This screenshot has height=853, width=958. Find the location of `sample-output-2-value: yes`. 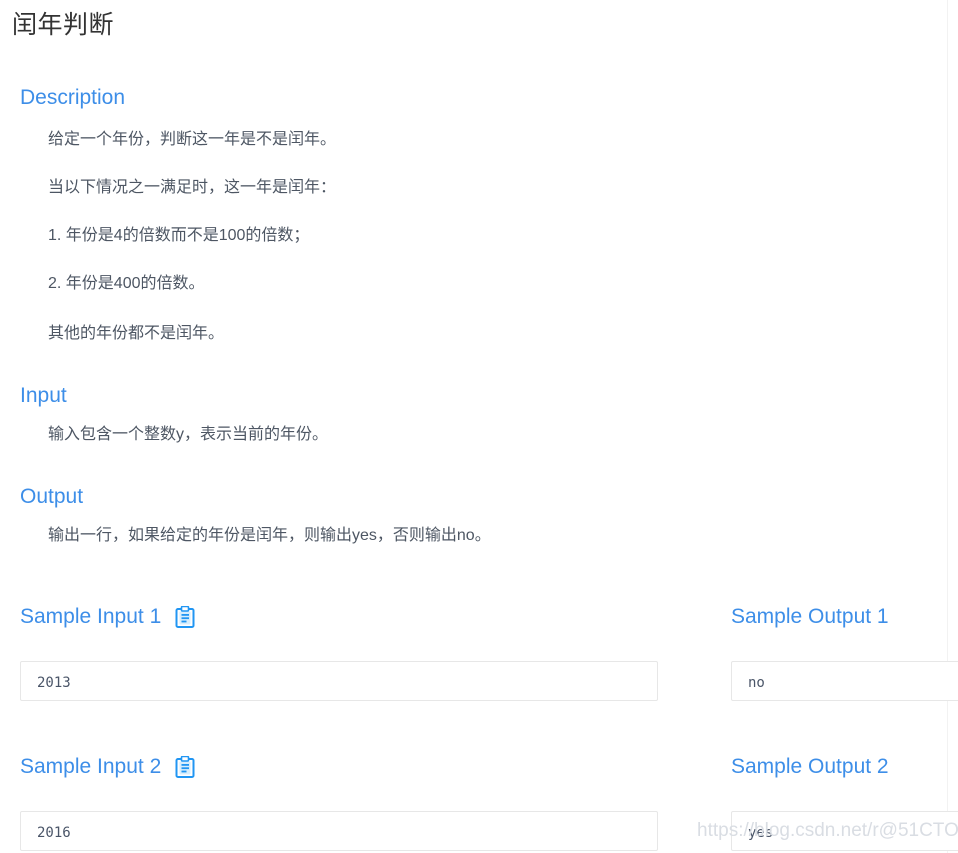

sample-output-2-value: yes is located at coordinates (761, 833).